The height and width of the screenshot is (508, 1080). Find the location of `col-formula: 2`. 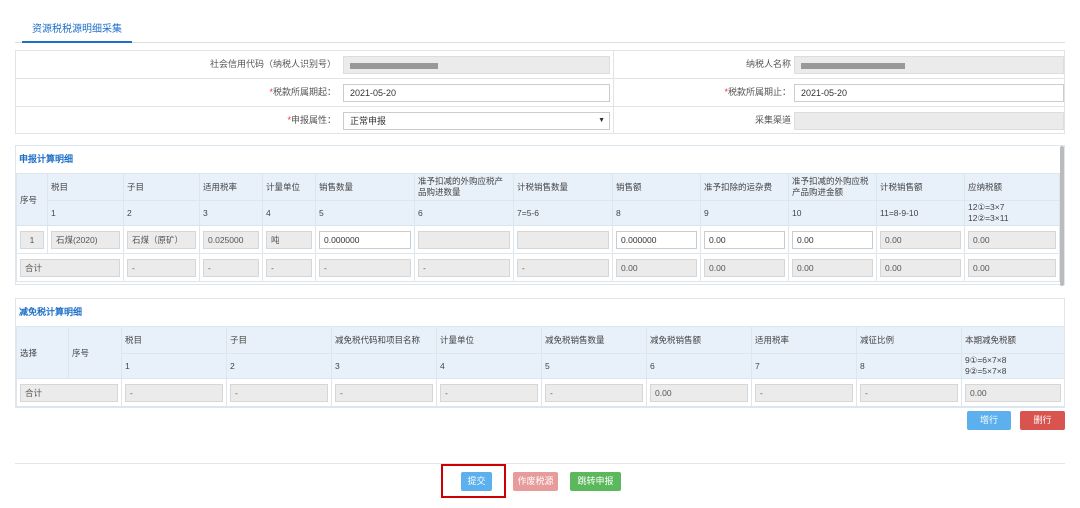

col-formula: 2 is located at coordinates (279, 366).